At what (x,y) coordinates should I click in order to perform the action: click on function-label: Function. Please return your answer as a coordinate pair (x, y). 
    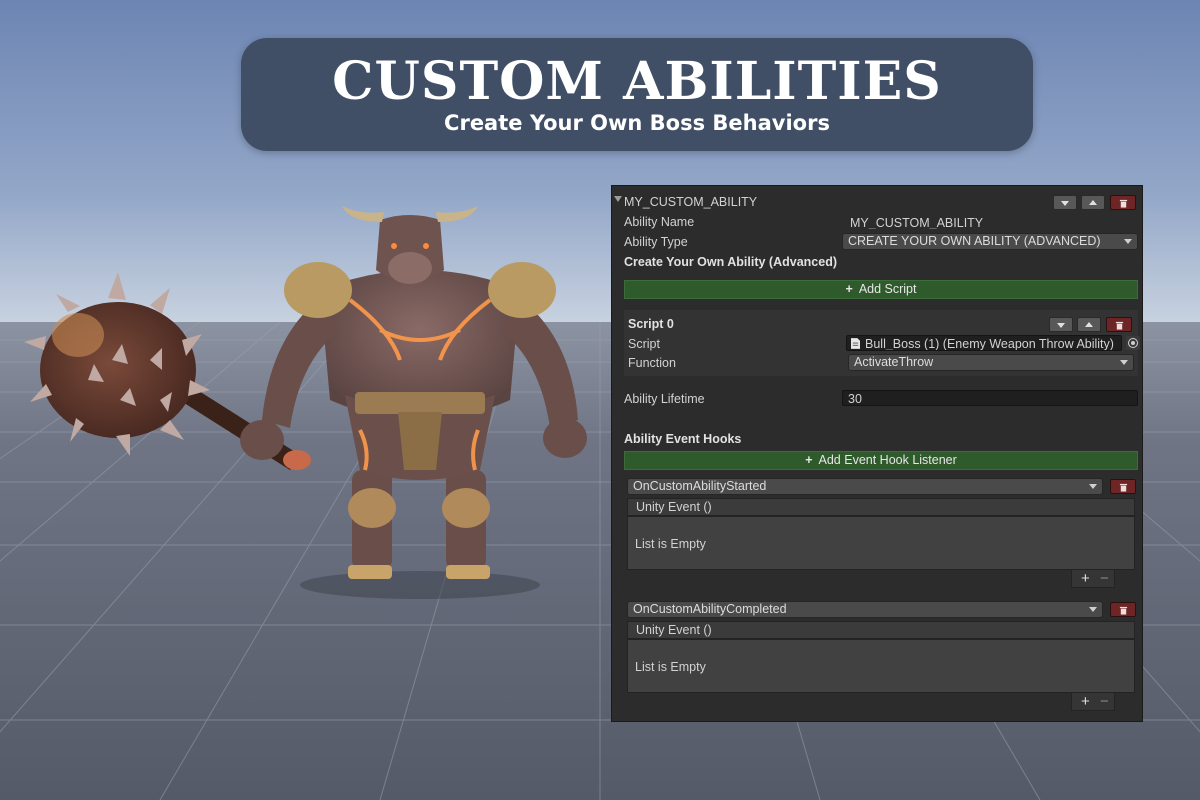
    Looking at the image, I should click on (652, 363).